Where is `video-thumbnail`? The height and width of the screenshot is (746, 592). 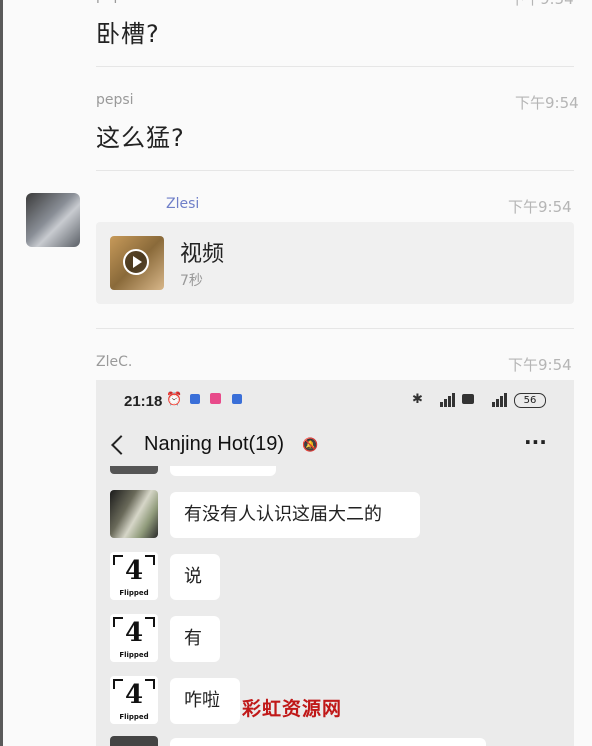
video-thumbnail is located at coordinates (137, 263).